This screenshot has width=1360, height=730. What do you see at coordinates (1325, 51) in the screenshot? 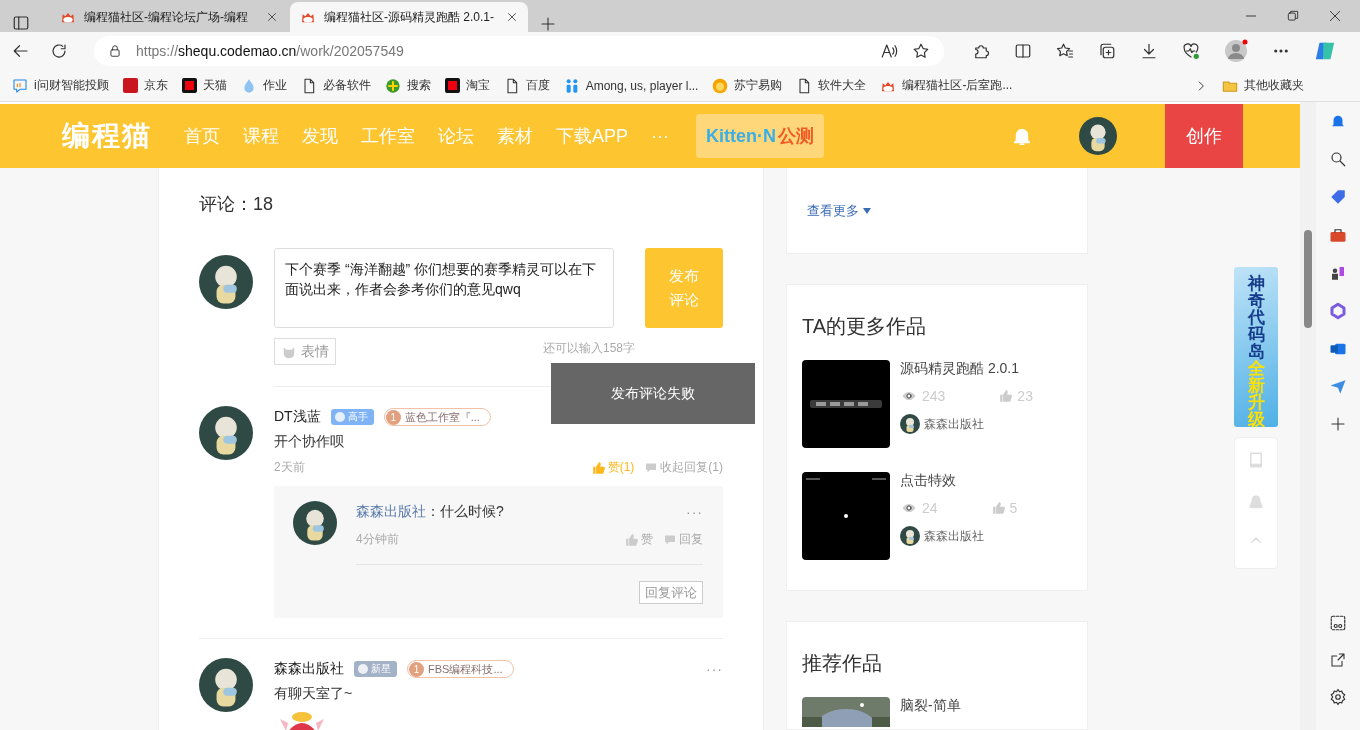
I see `copilot-icon` at bounding box center [1325, 51].